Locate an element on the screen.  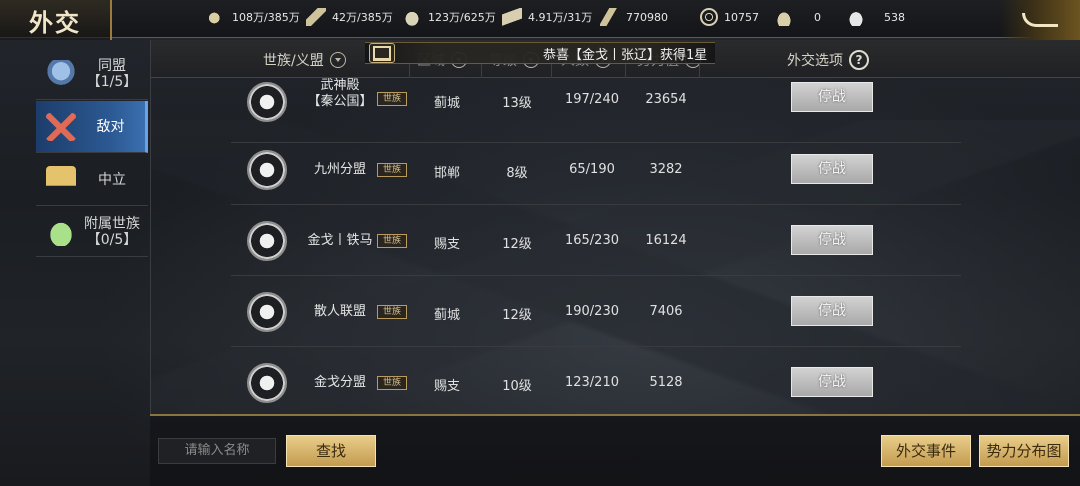
resource-gold-ingot: 0 is located at coordinates (797, 17).